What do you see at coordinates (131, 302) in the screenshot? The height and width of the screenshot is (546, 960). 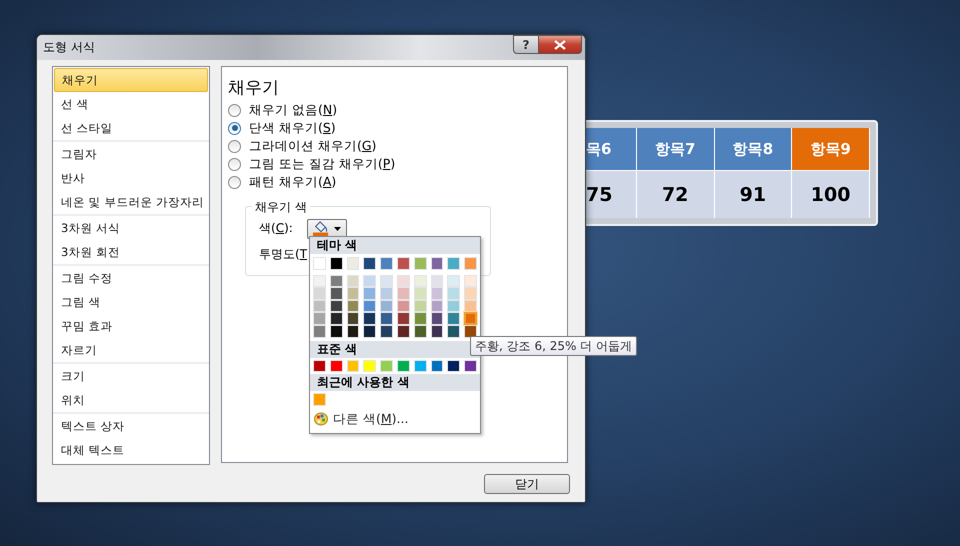 I see `category-item: 그림 색` at bounding box center [131, 302].